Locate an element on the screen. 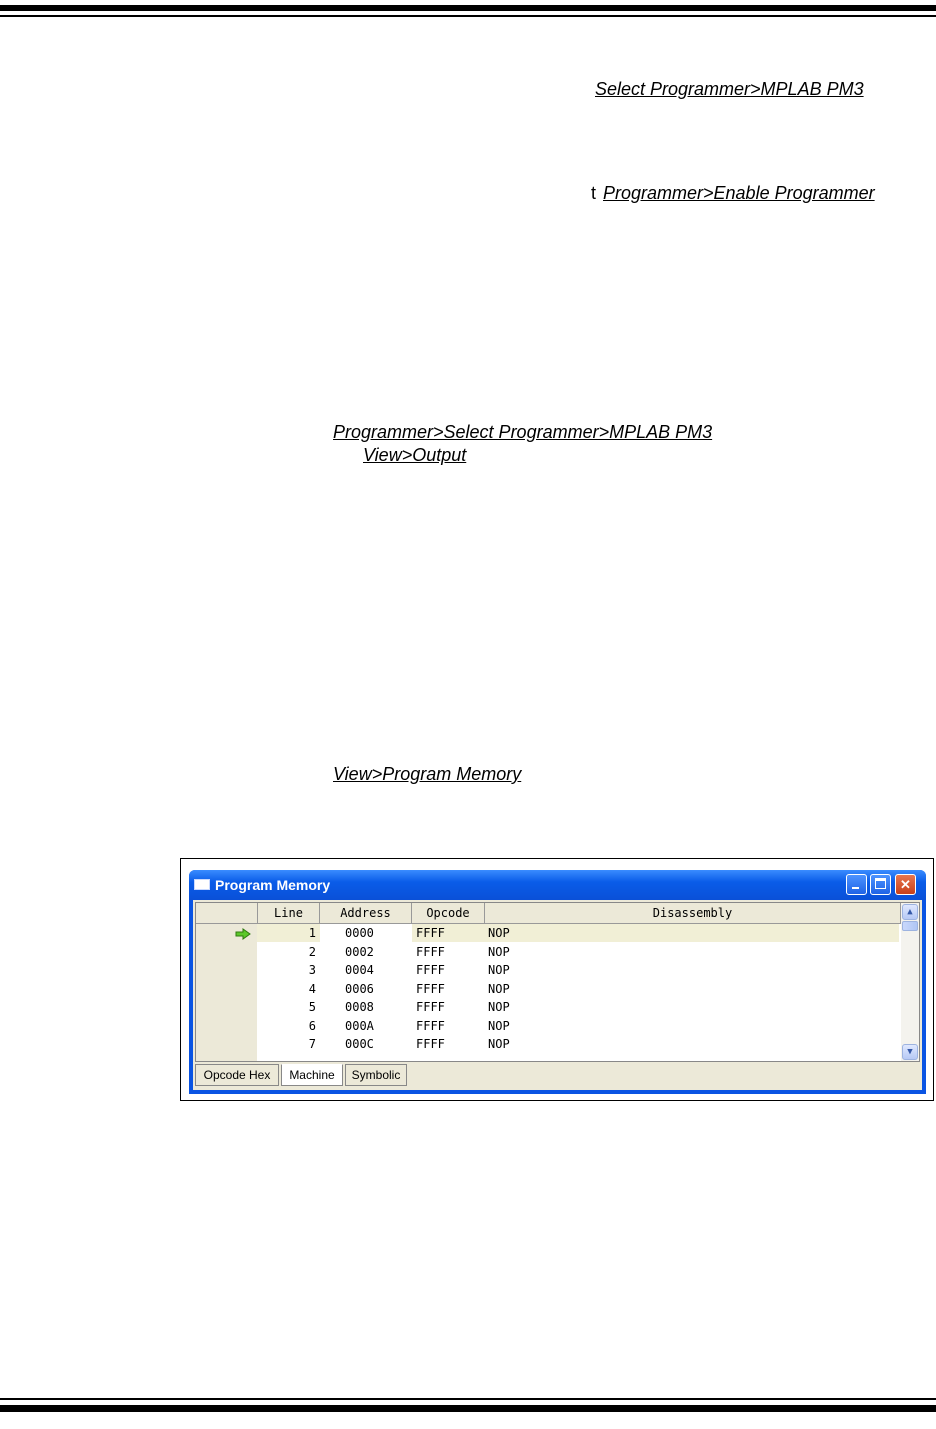 Image resolution: width=936 pixels, height=1429 pixels. cell-address: 0008 is located at coordinates (359, 1007).